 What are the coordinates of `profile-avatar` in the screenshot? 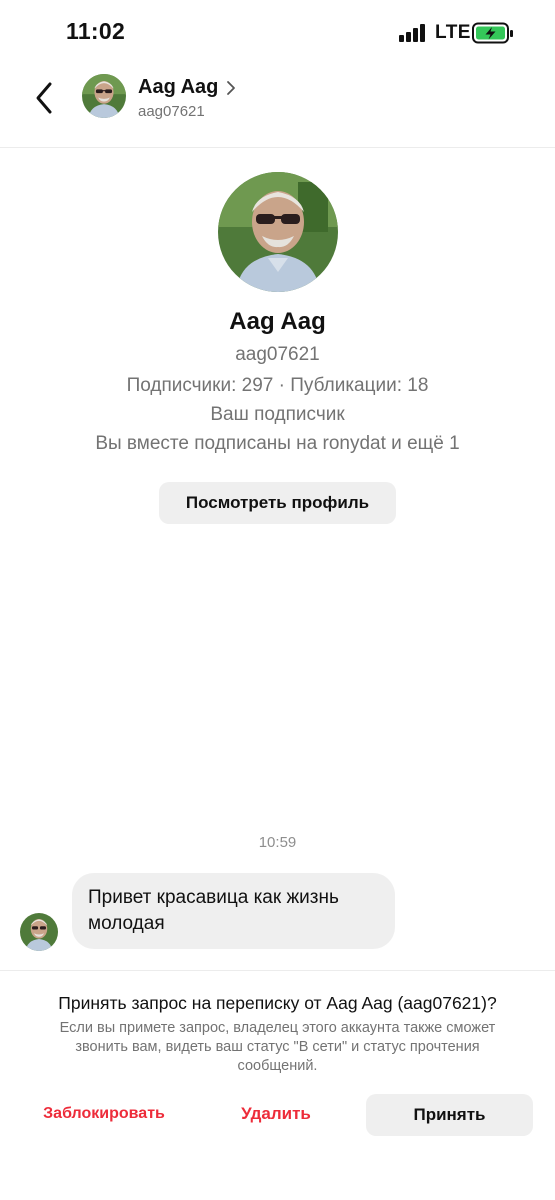 It's located at (278, 232).